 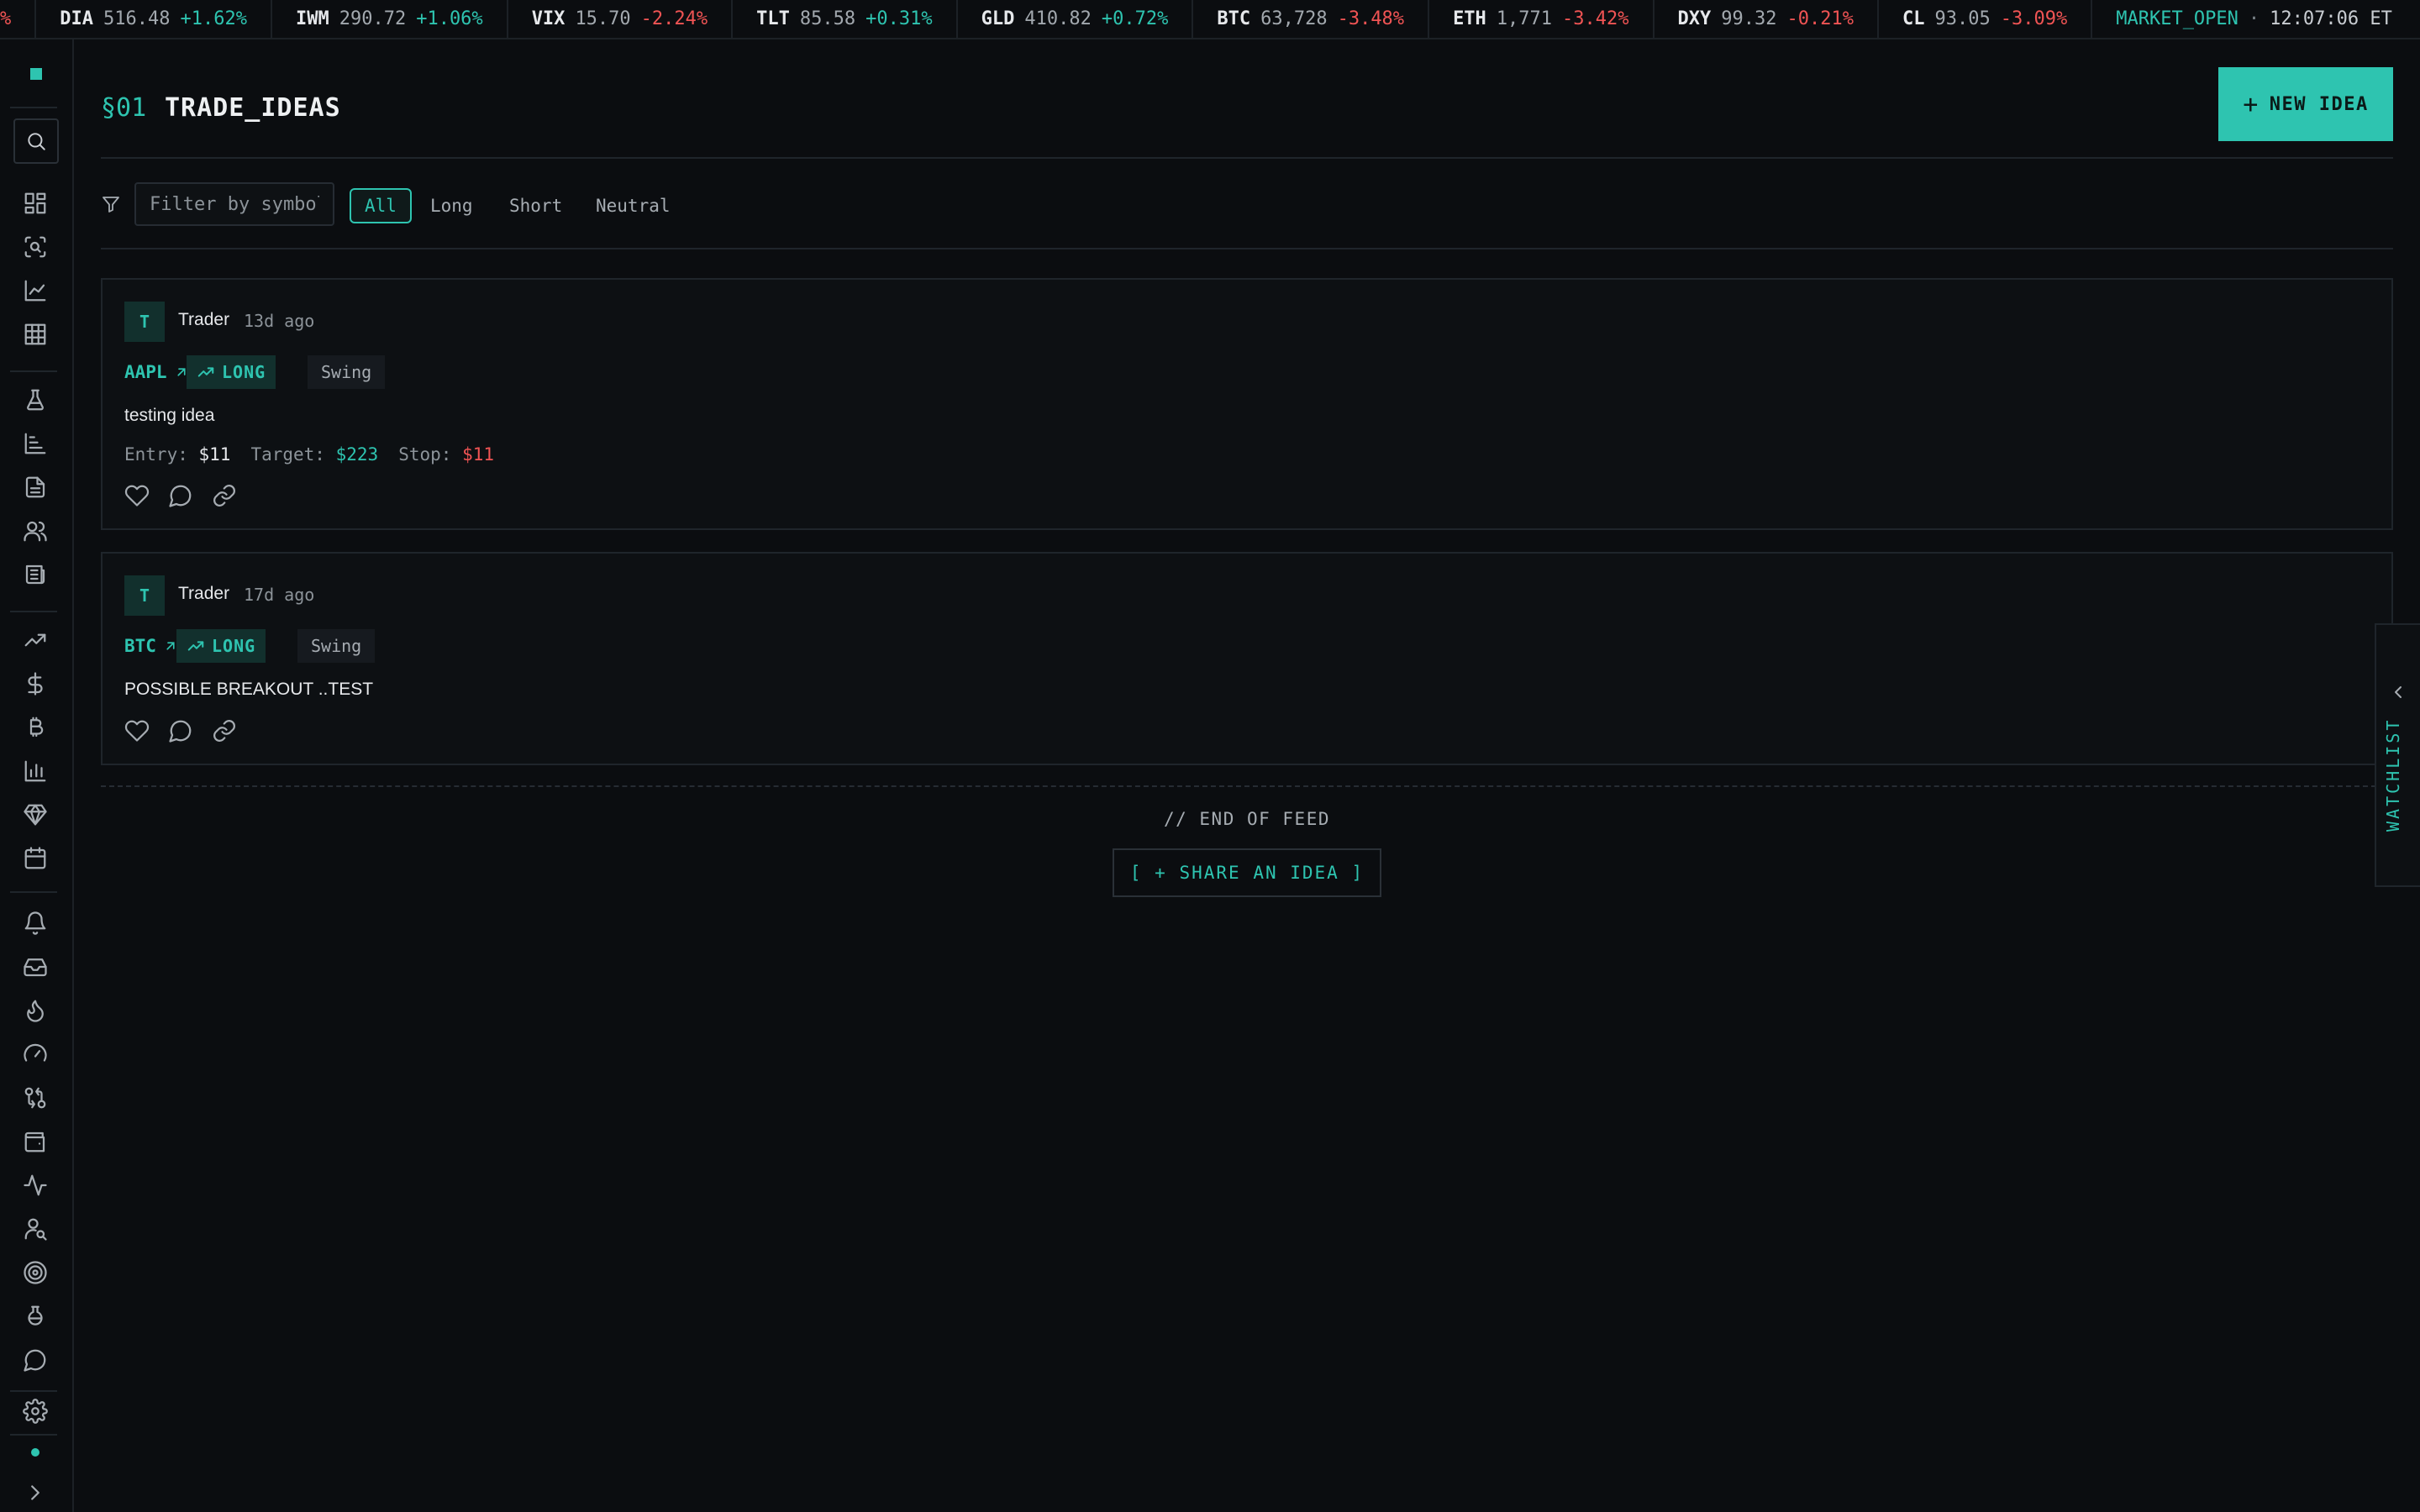 What do you see at coordinates (452, 205) in the screenshot?
I see `filter-chip-long: Long` at bounding box center [452, 205].